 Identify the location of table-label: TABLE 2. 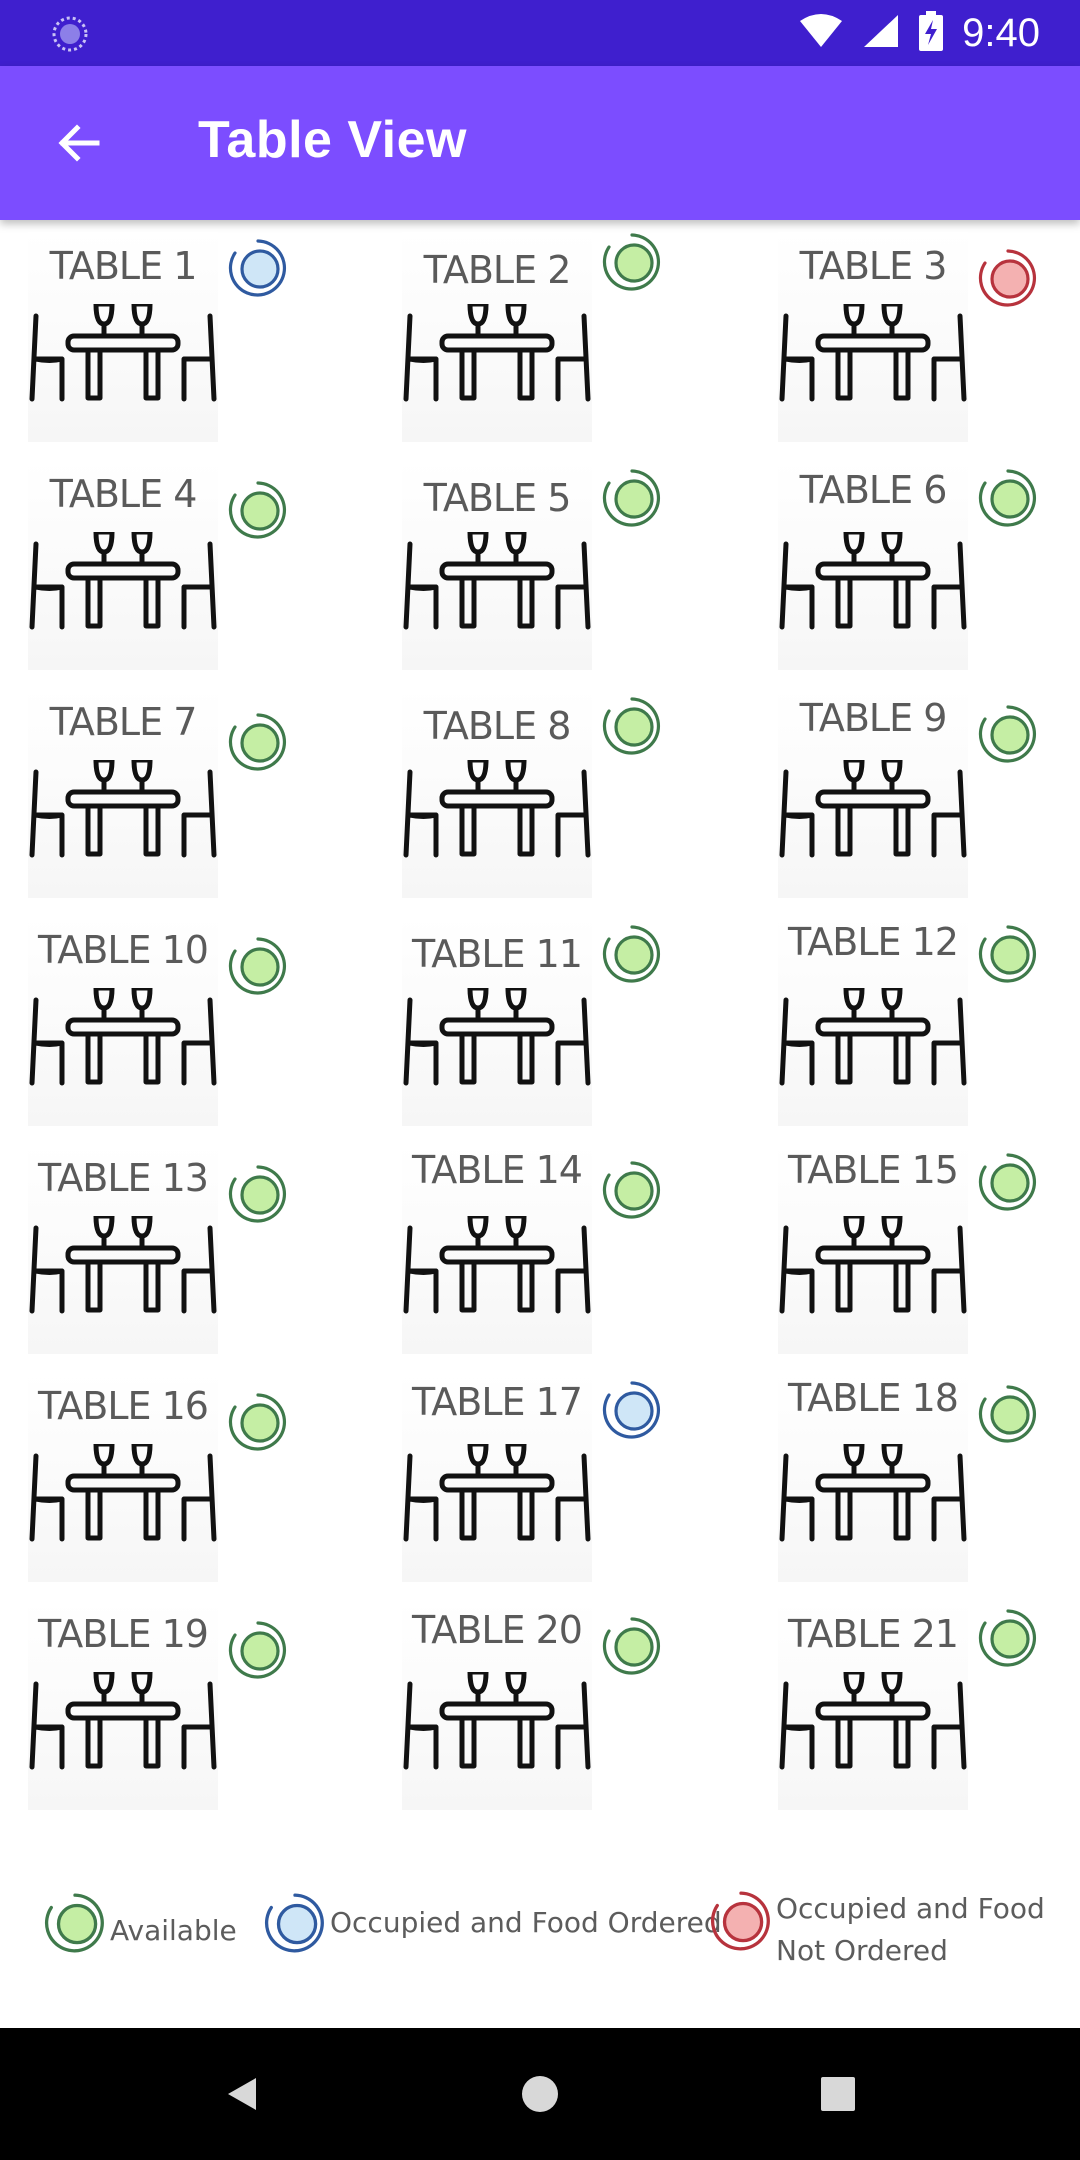
(497, 270).